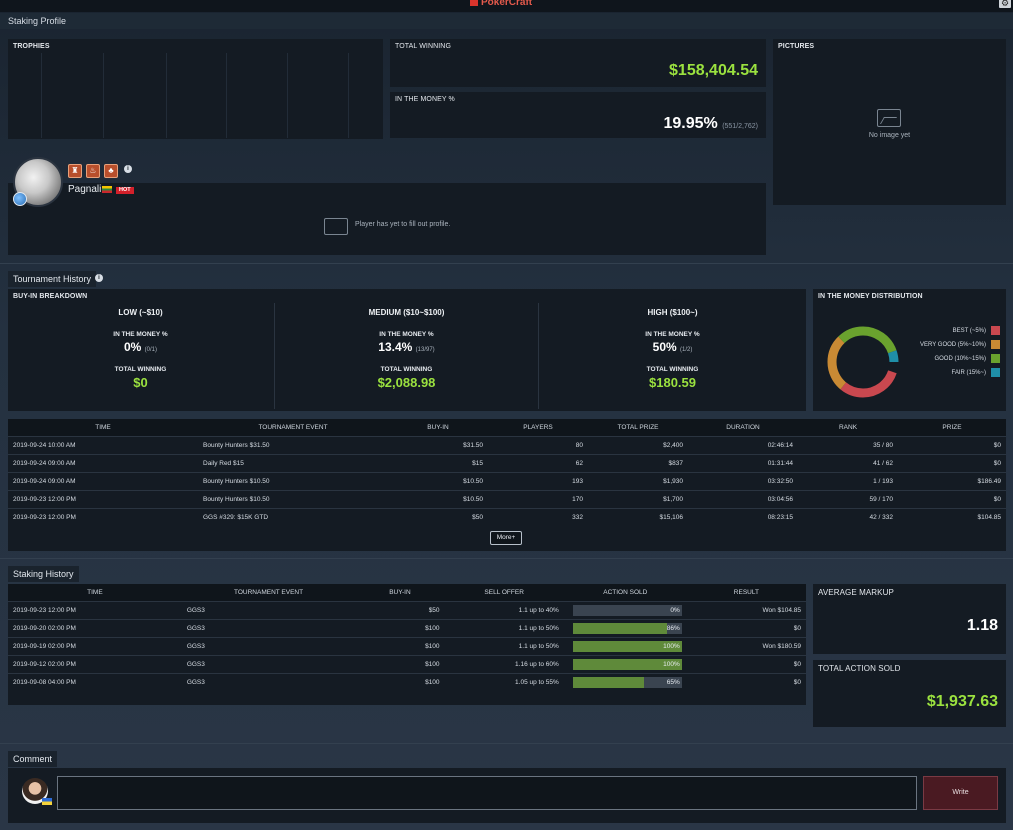 This screenshot has height=830, width=1013. What do you see at coordinates (848, 427) in the screenshot?
I see `col-rank: RANK` at bounding box center [848, 427].